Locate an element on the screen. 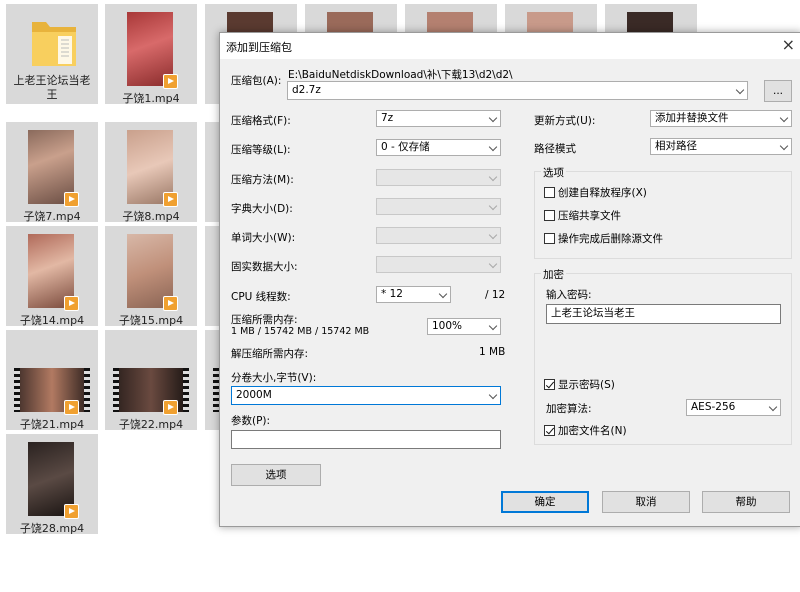 This screenshot has height=592, width=800. show-password-label: 显示密码(S) is located at coordinates (586, 385).